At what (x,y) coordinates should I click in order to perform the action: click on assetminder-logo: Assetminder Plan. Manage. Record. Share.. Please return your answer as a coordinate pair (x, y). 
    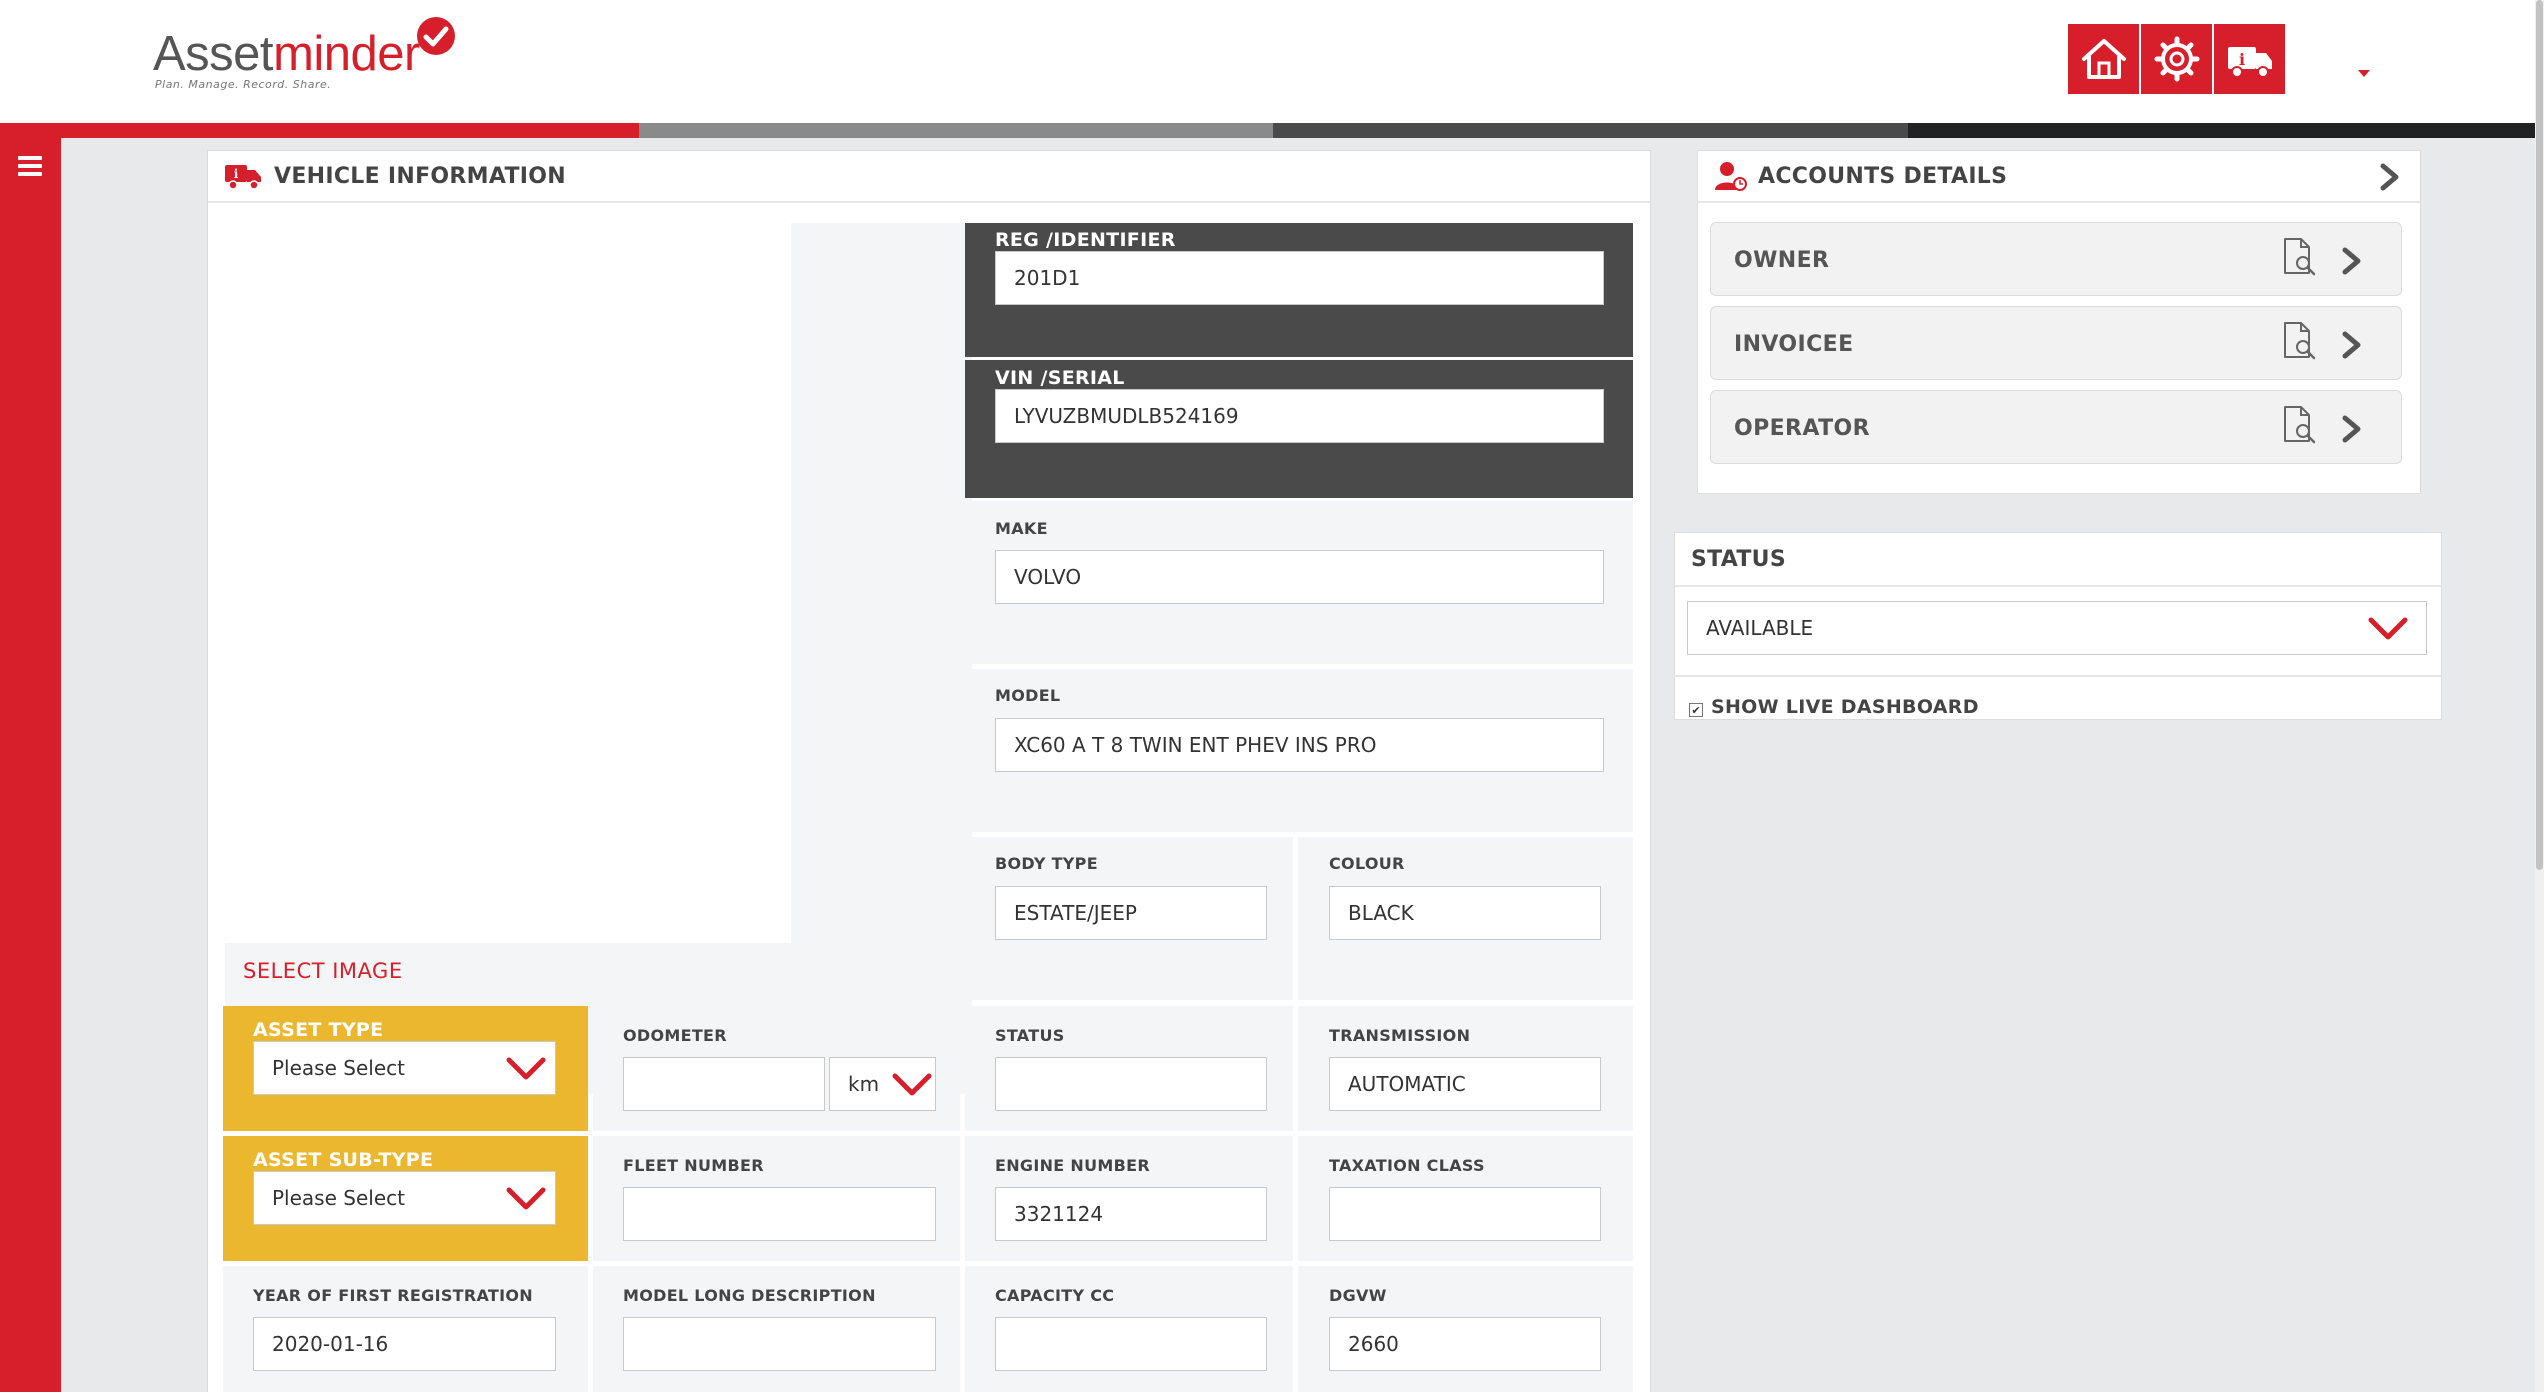
    Looking at the image, I should click on (308, 56).